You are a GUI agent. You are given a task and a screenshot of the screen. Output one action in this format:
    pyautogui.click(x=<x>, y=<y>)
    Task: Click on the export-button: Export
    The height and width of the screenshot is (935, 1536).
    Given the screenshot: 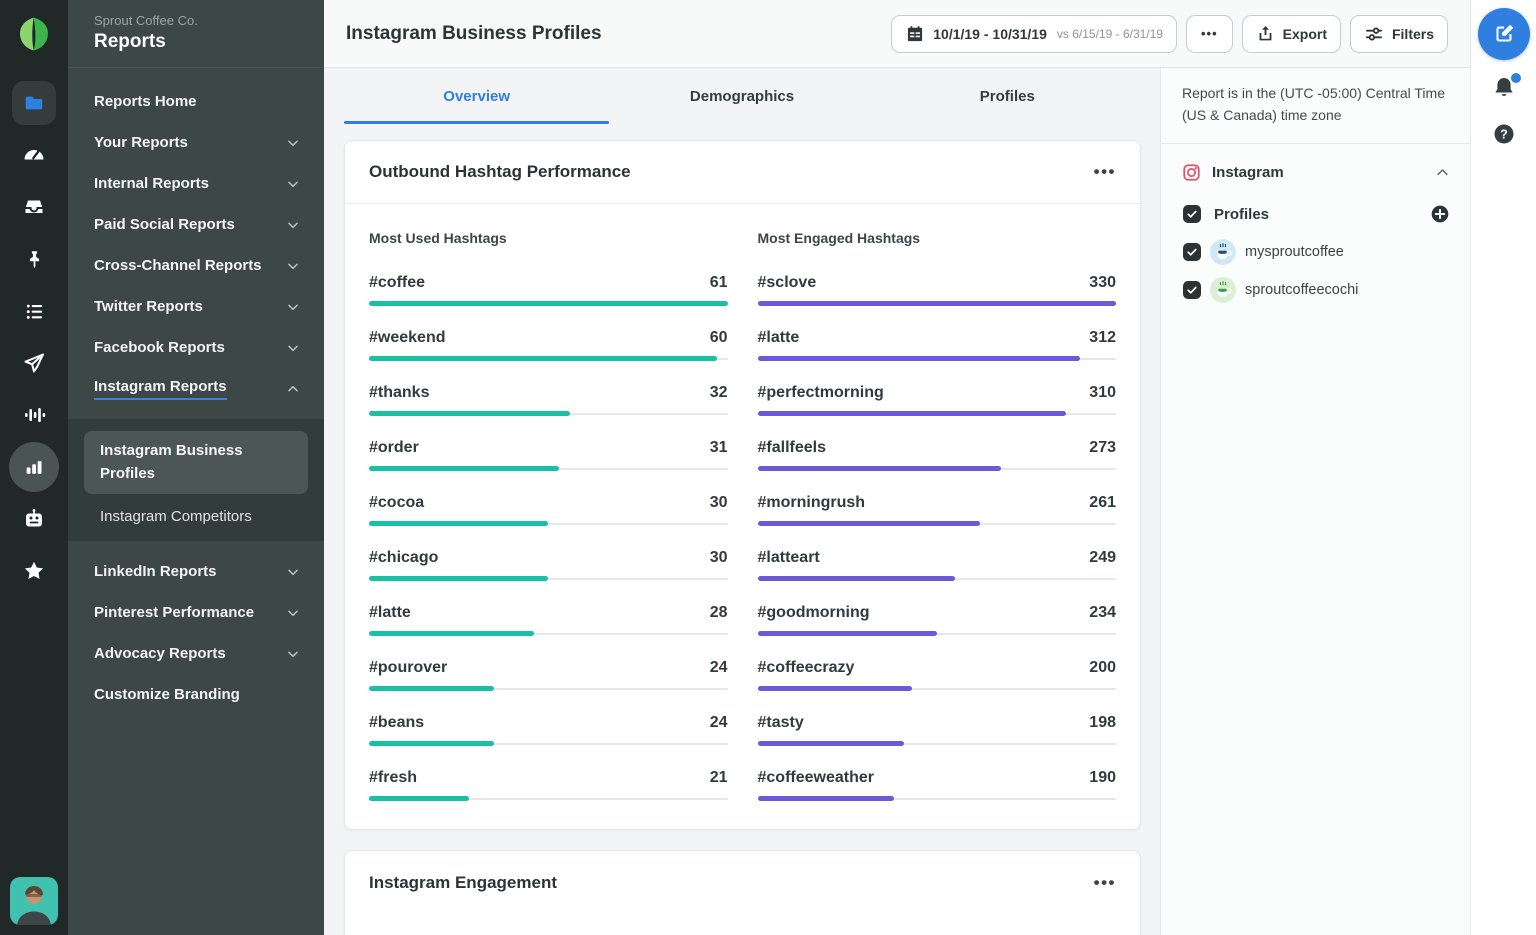 What is the action you would take?
    pyautogui.click(x=1291, y=33)
    